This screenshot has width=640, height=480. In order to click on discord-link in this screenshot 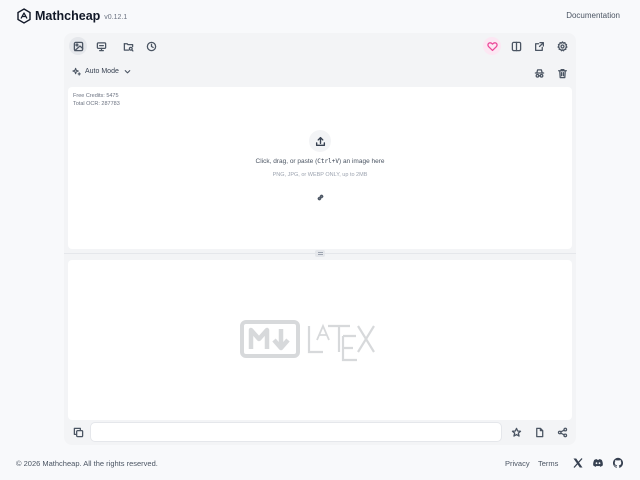, I will do `click(597, 462)`.